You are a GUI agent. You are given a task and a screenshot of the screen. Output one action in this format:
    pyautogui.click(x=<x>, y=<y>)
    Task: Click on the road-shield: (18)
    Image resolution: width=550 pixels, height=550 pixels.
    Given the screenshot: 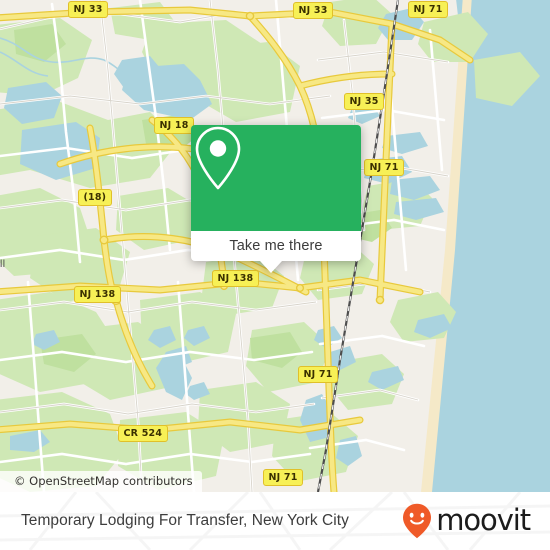 What is the action you would take?
    pyautogui.click(x=95, y=197)
    